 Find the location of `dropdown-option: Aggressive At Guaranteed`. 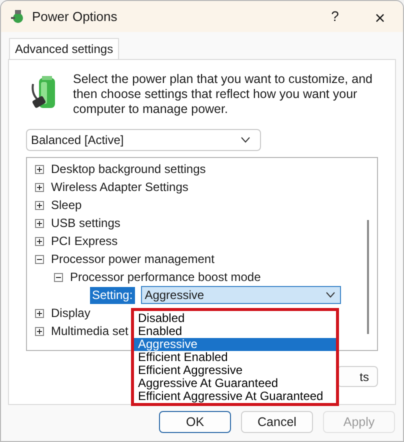

dropdown-option: Aggressive At Guaranteed is located at coordinates (235, 383).